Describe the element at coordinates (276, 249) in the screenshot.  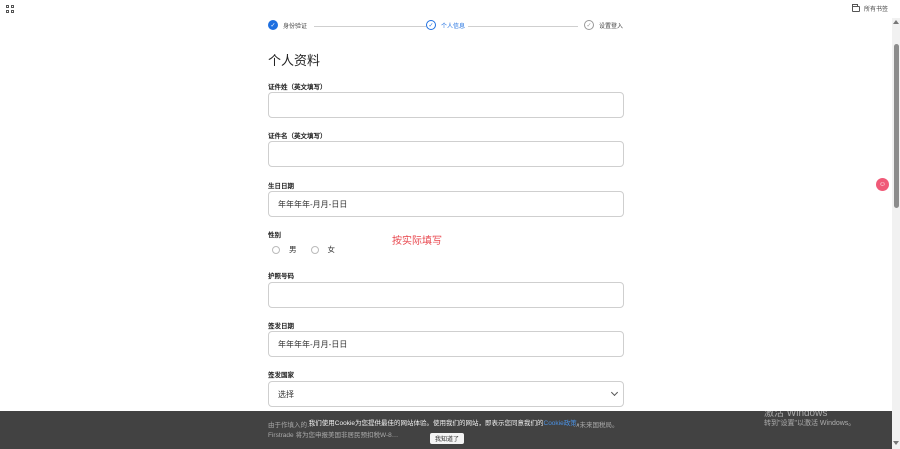
I see `gender-male-radio` at that location.